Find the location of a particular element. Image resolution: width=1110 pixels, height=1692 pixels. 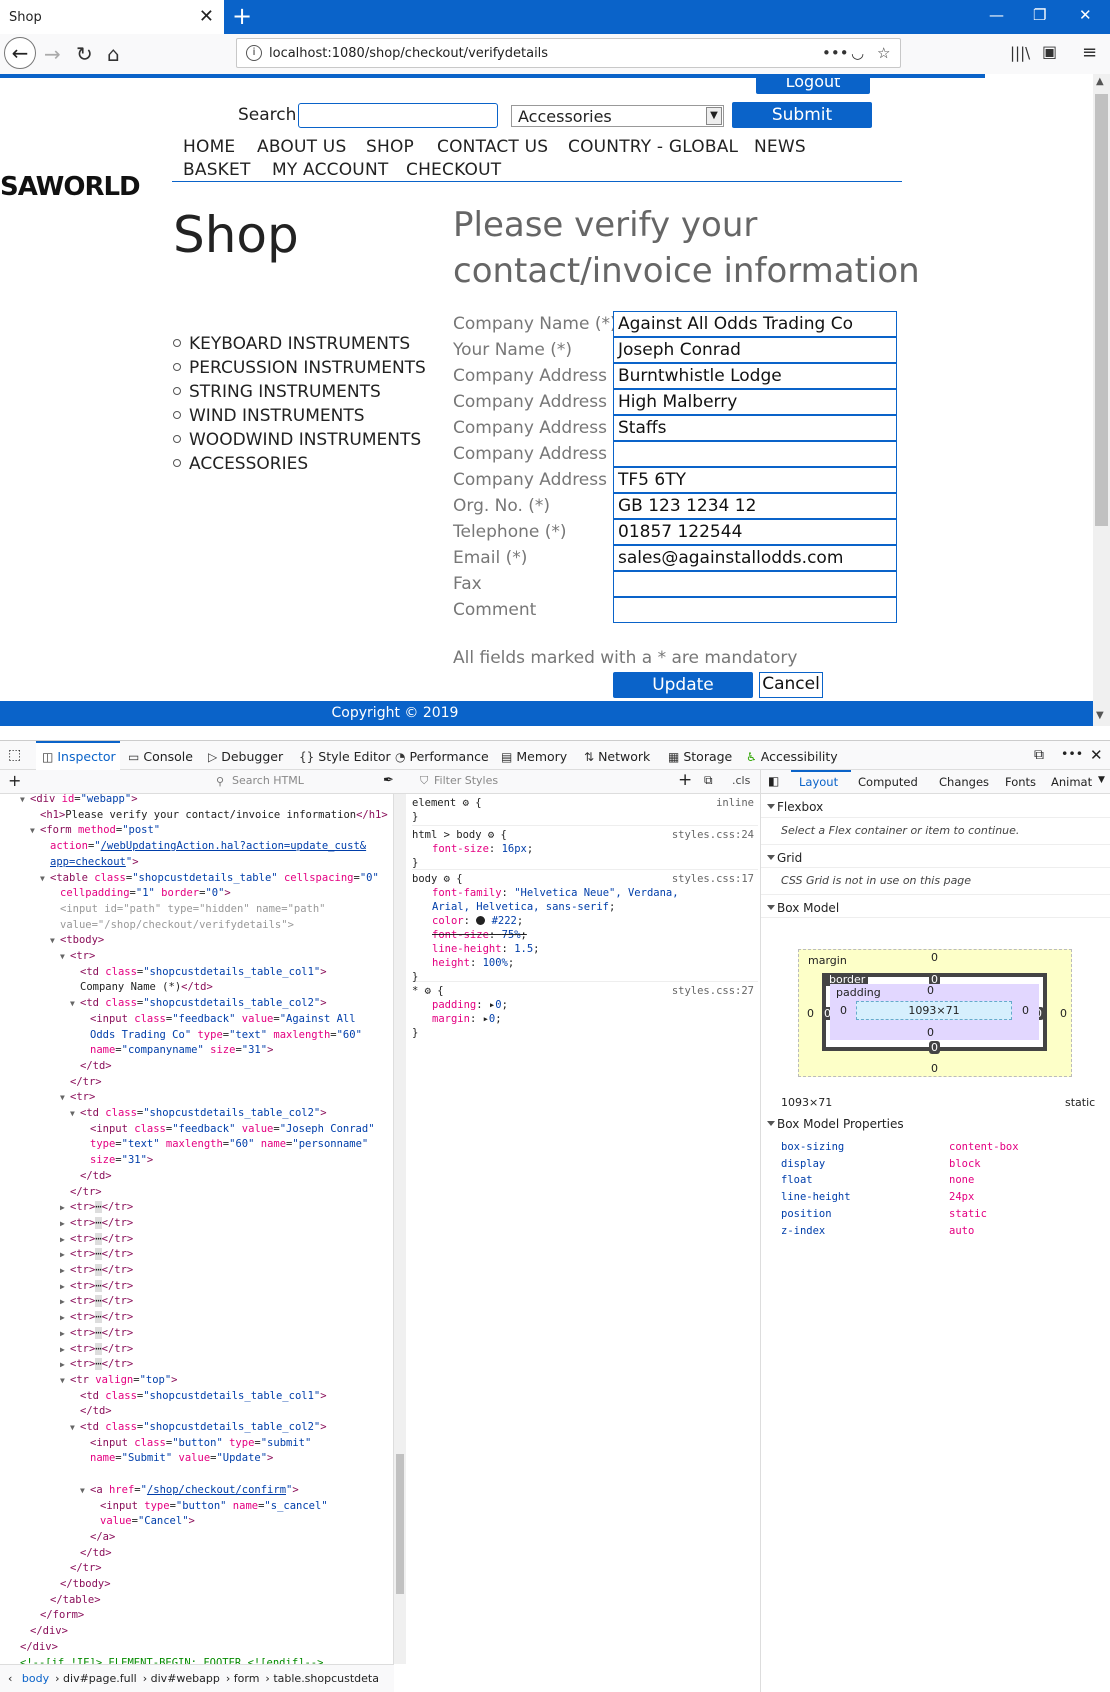

markup-line: ▼ <tbody> is located at coordinates (52, 941).